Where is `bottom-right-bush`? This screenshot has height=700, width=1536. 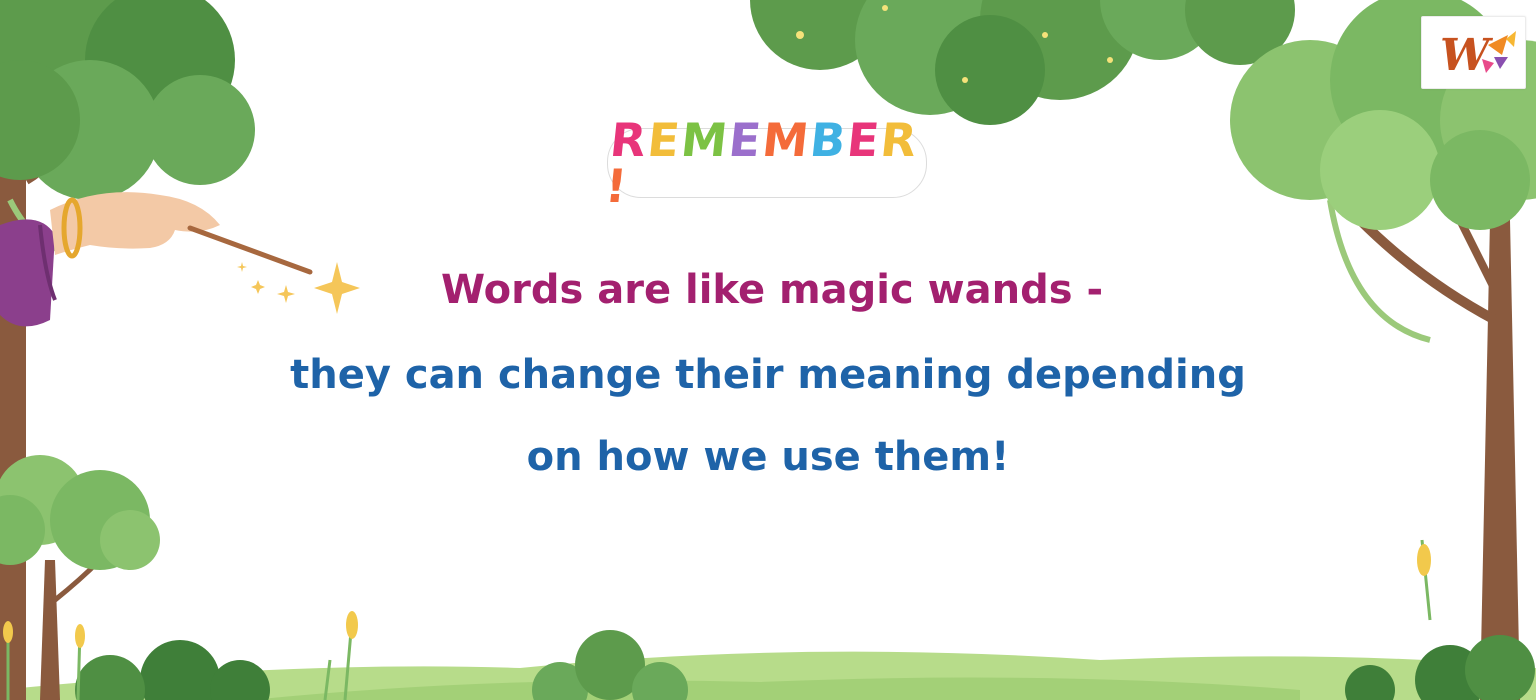
bottom-right-bush is located at coordinates (1440, 667).